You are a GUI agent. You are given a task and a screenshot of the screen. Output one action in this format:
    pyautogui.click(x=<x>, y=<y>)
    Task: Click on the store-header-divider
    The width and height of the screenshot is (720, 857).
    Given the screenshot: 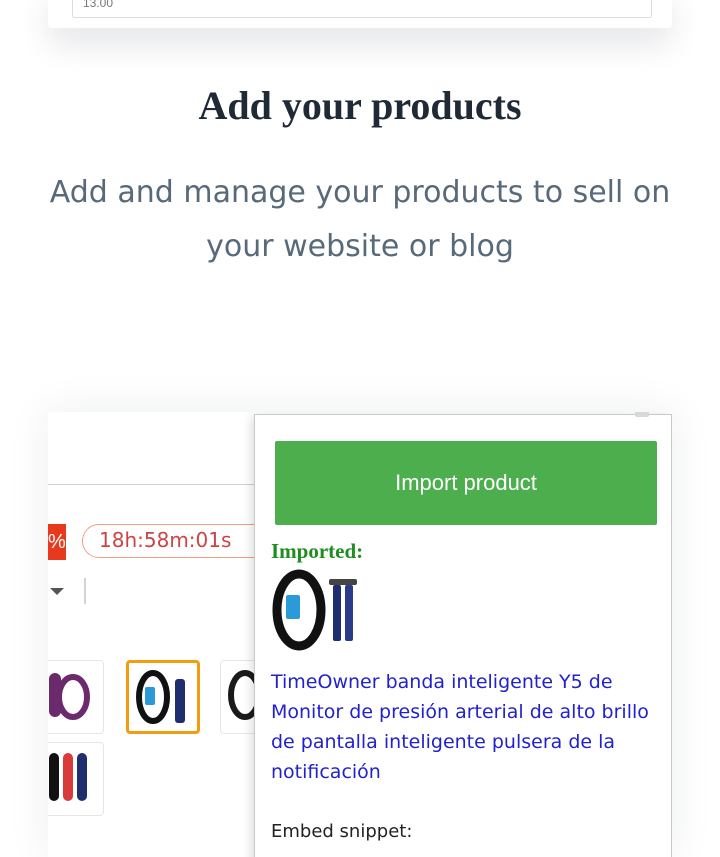 What is the action you would take?
    pyautogui.click(x=158, y=484)
    